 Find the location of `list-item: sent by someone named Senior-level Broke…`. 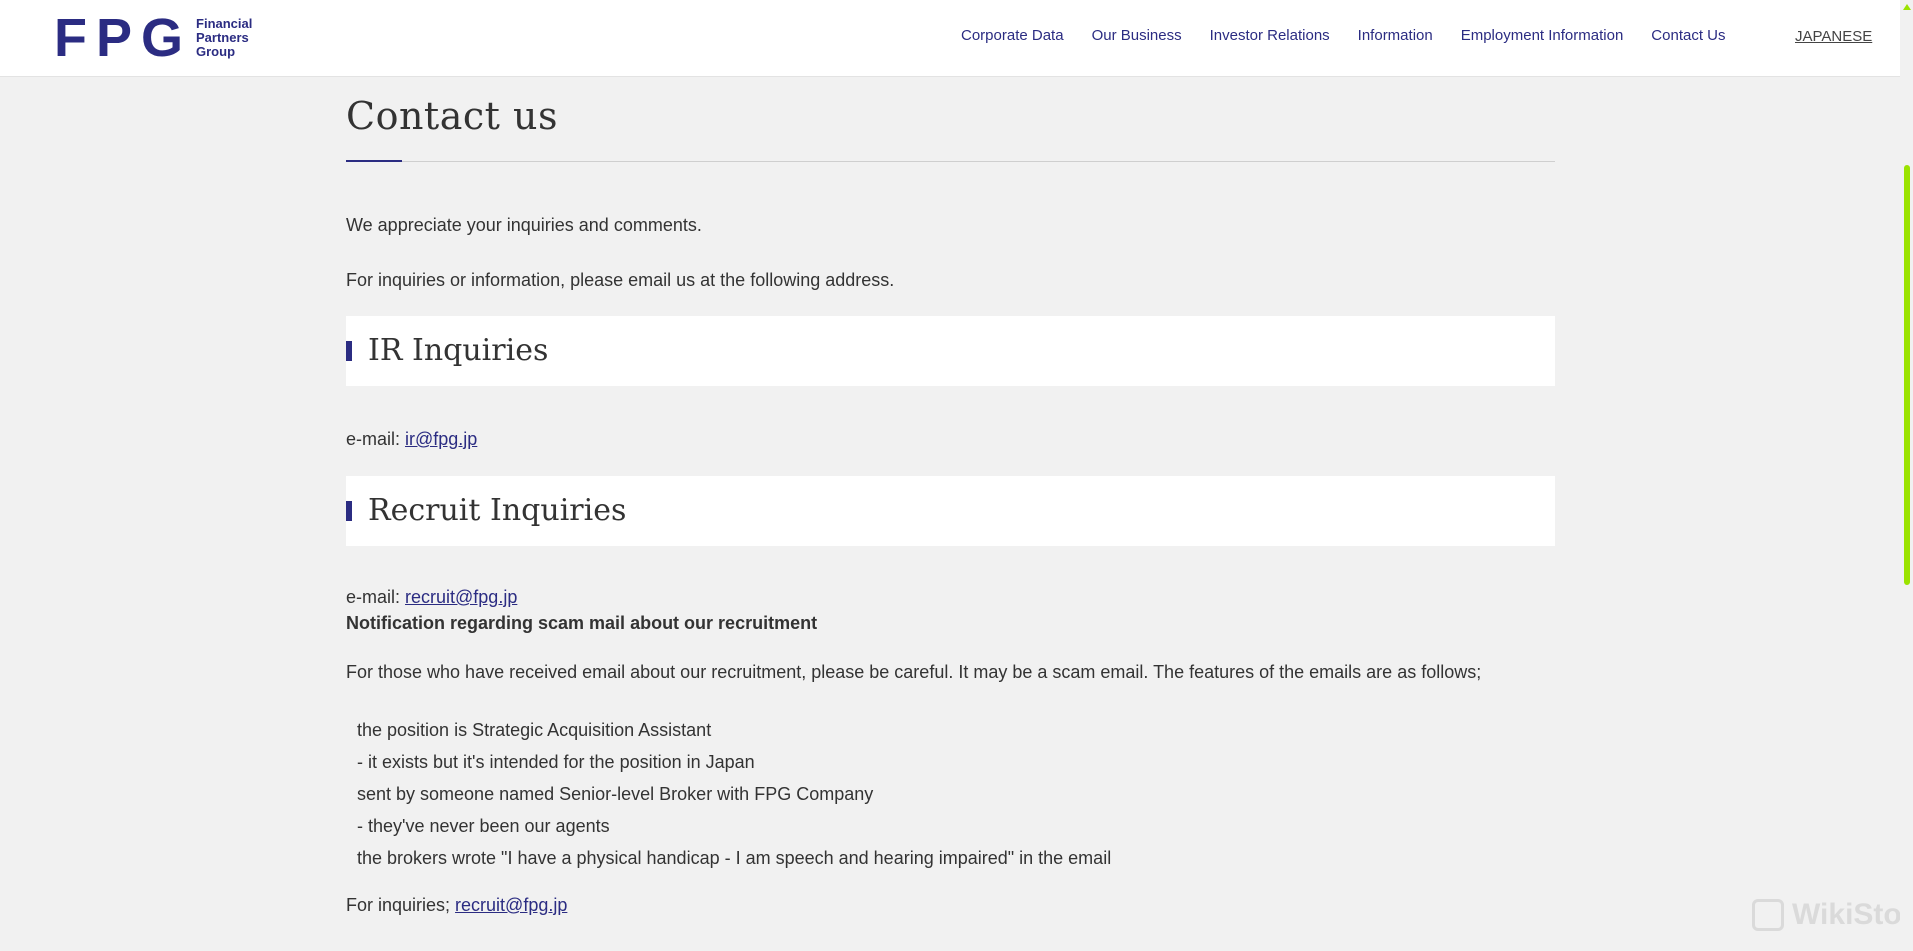

list-item: sent by someone named Senior-level Broke… is located at coordinates (615, 794).